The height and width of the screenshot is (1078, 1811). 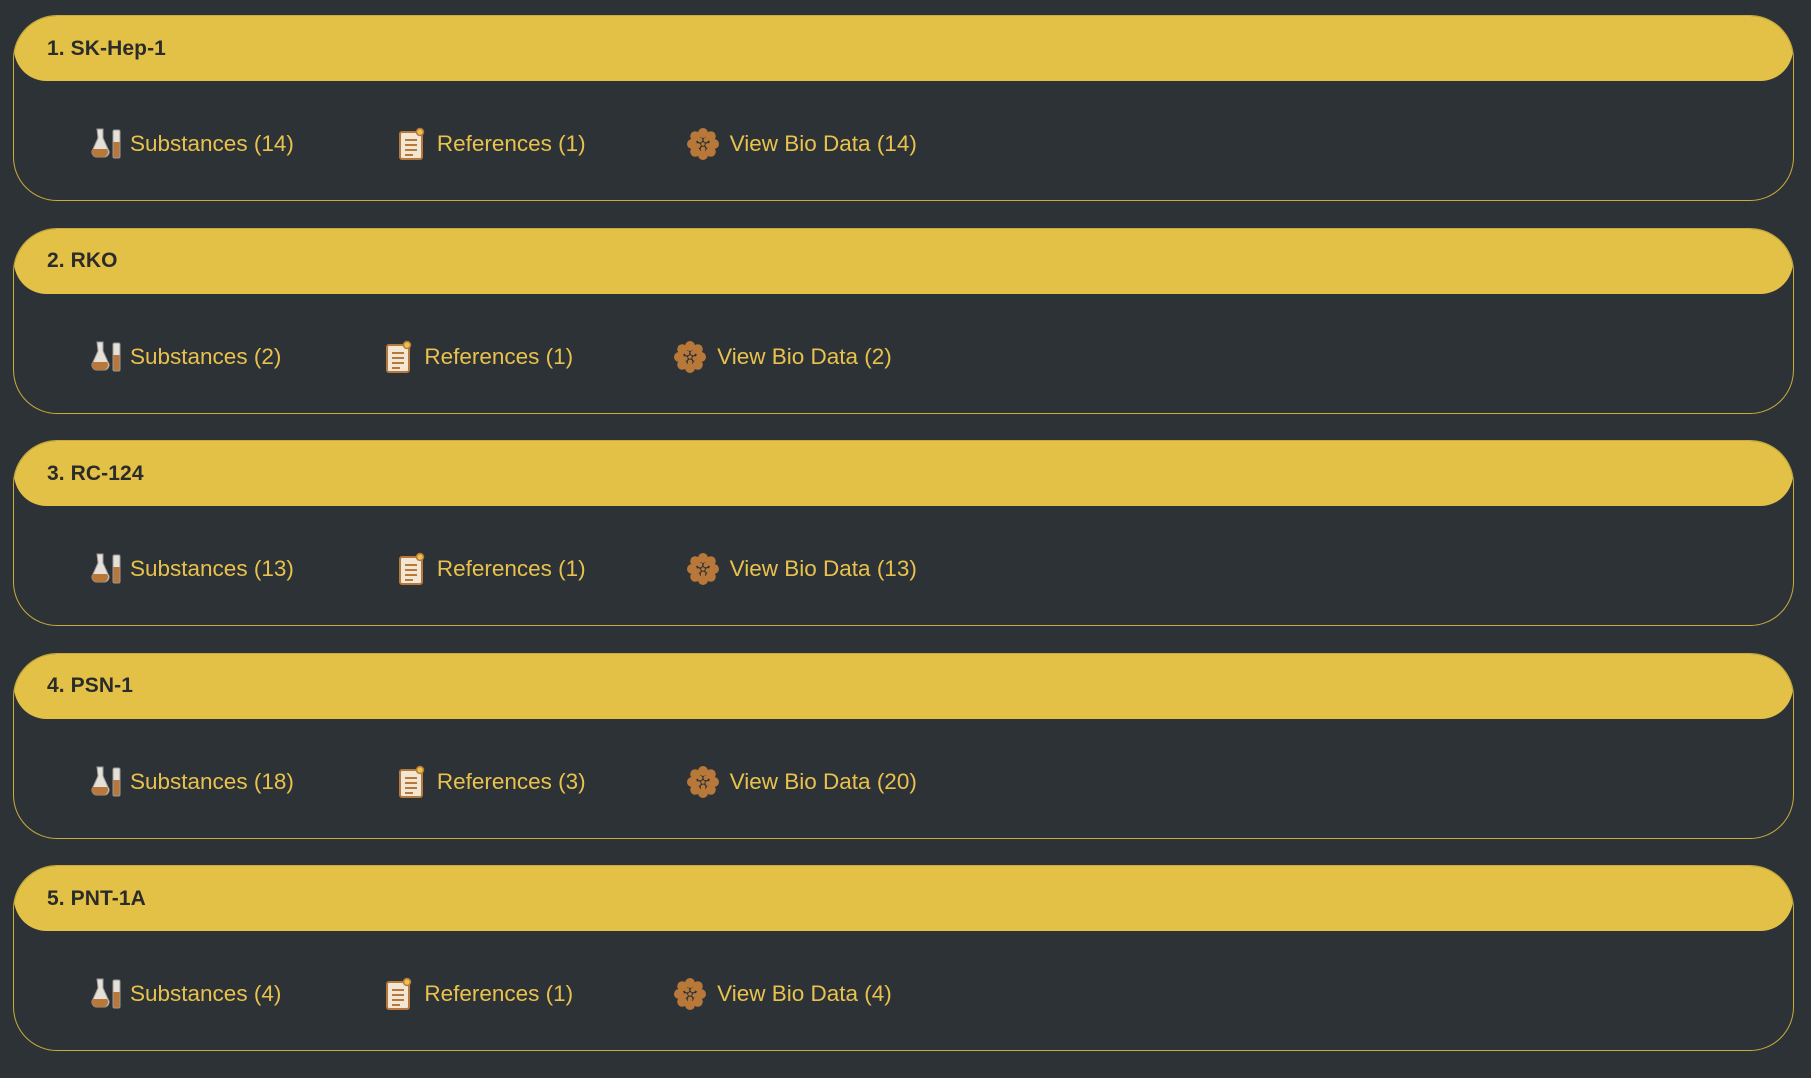 I want to click on substances-link: Substances (14), so click(x=192, y=144).